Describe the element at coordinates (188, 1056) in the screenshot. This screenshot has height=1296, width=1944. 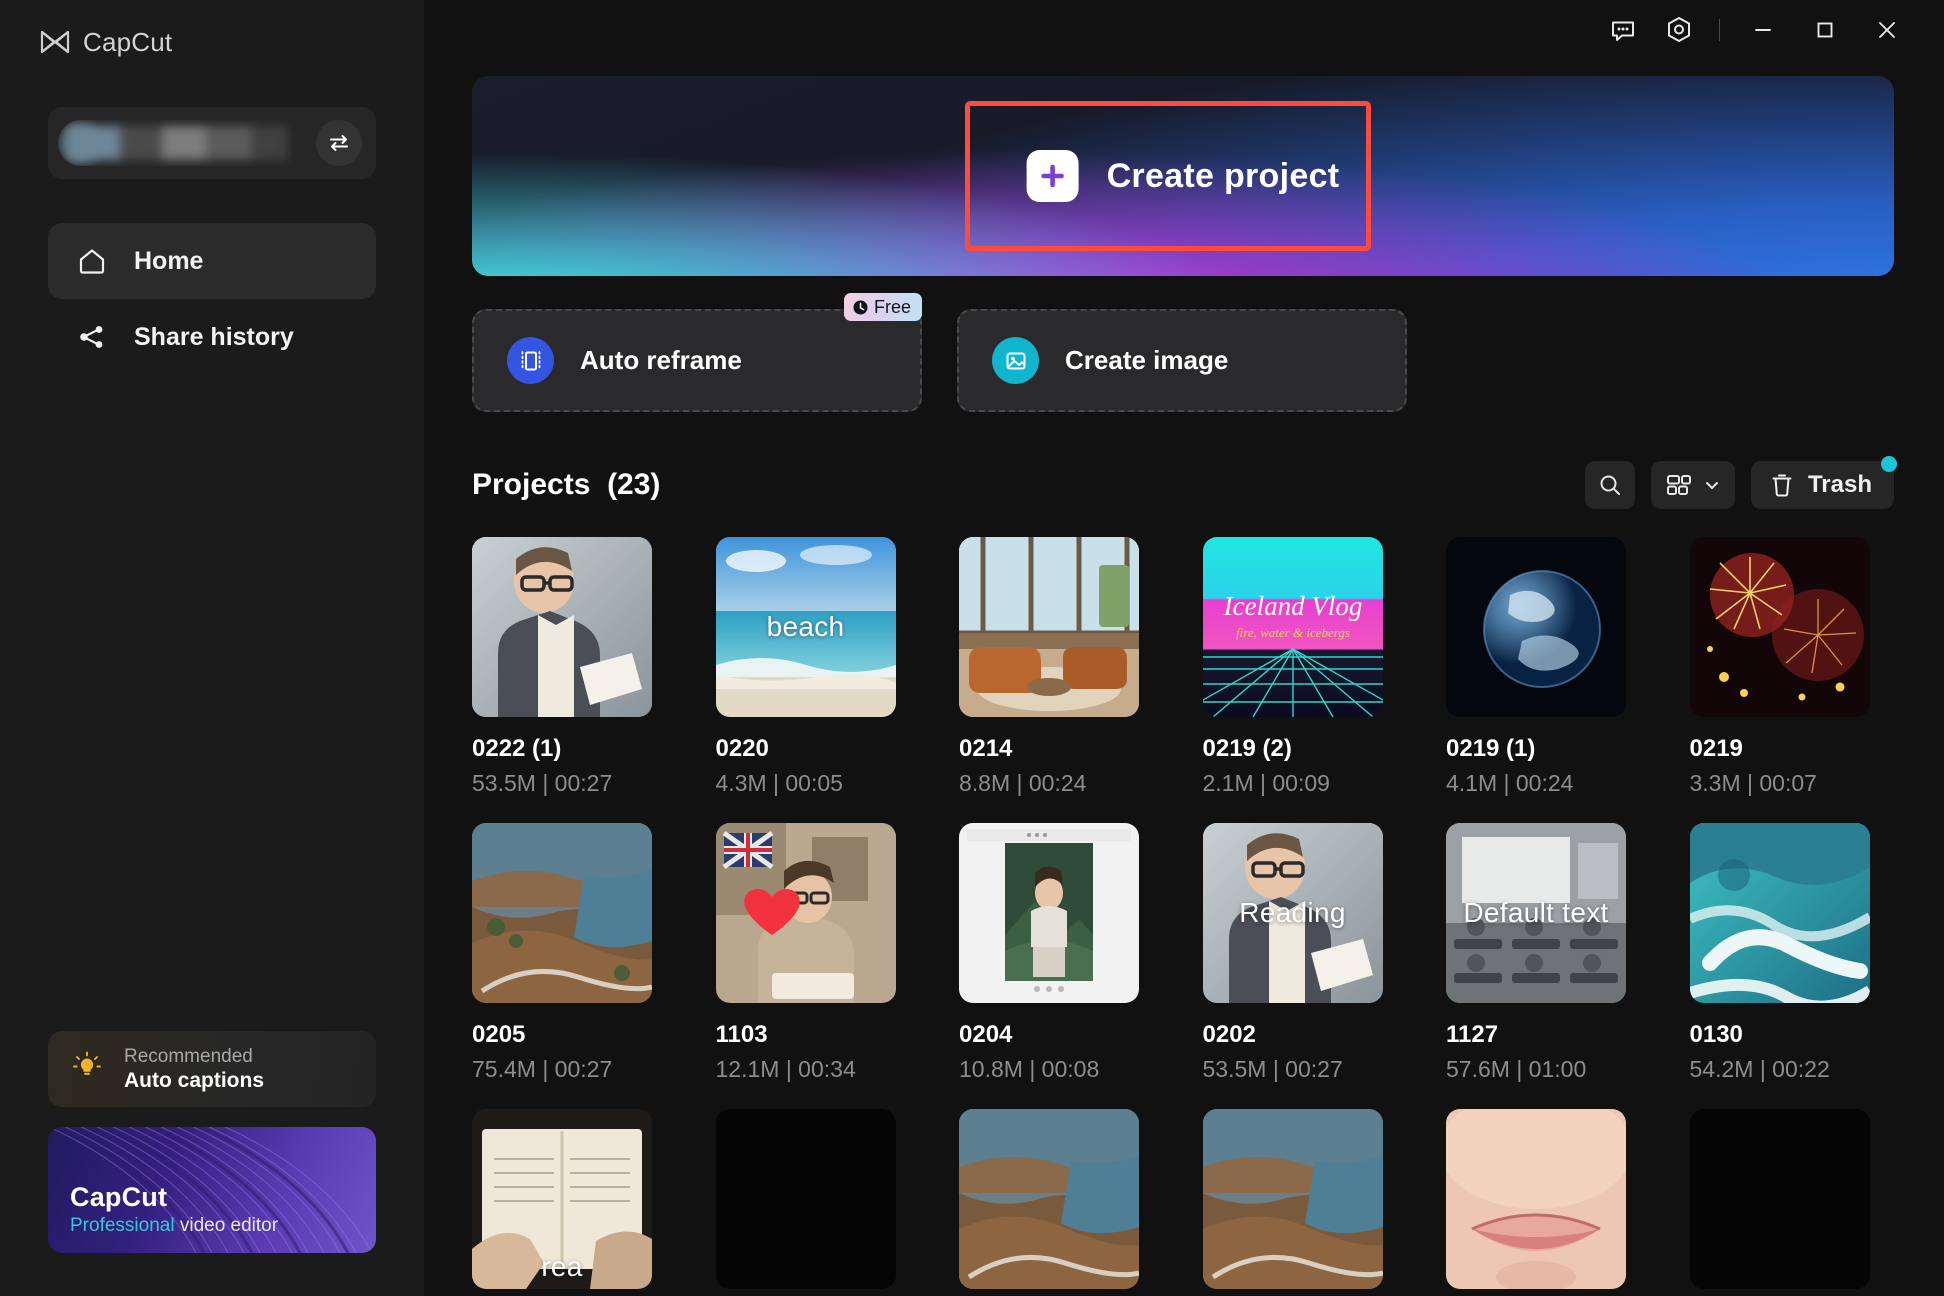
I see `recommended-kicker: Recommended` at that location.